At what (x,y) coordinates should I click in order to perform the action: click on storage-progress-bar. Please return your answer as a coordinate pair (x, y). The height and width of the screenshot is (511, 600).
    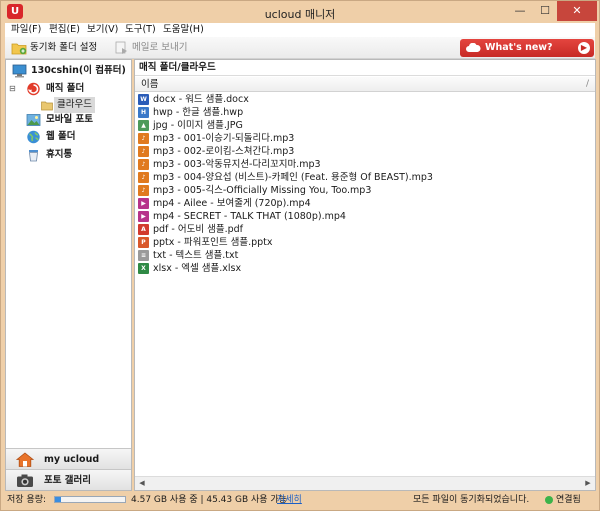
    Looking at the image, I should click on (90, 499).